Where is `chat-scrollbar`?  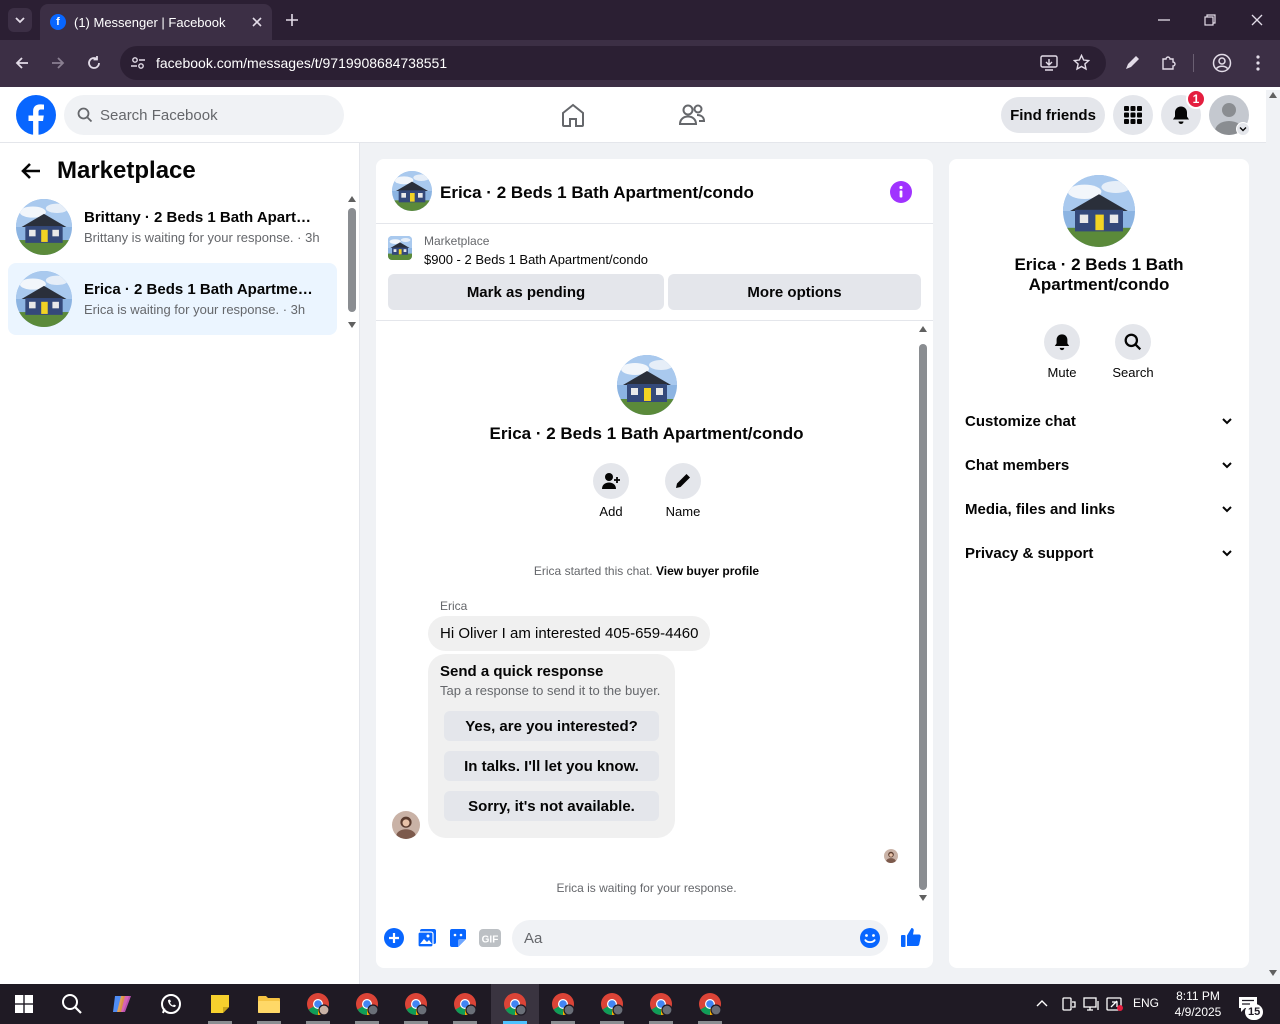
chat-scrollbar is located at coordinates (923, 614).